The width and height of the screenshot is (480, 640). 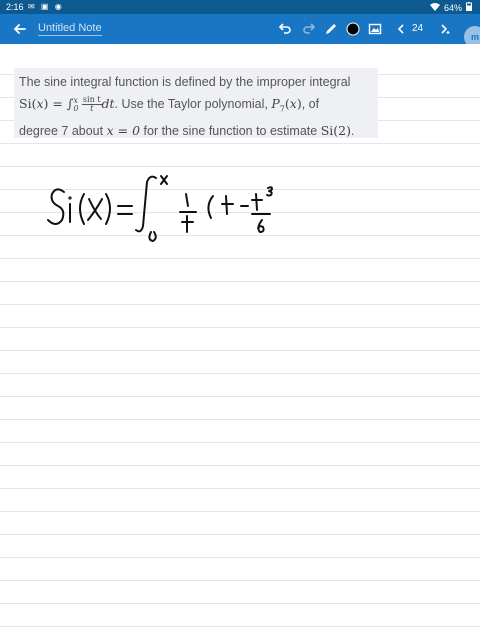 What do you see at coordinates (160, 208) in the screenshot?
I see `handwriting-layer` at bounding box center [160, 208].